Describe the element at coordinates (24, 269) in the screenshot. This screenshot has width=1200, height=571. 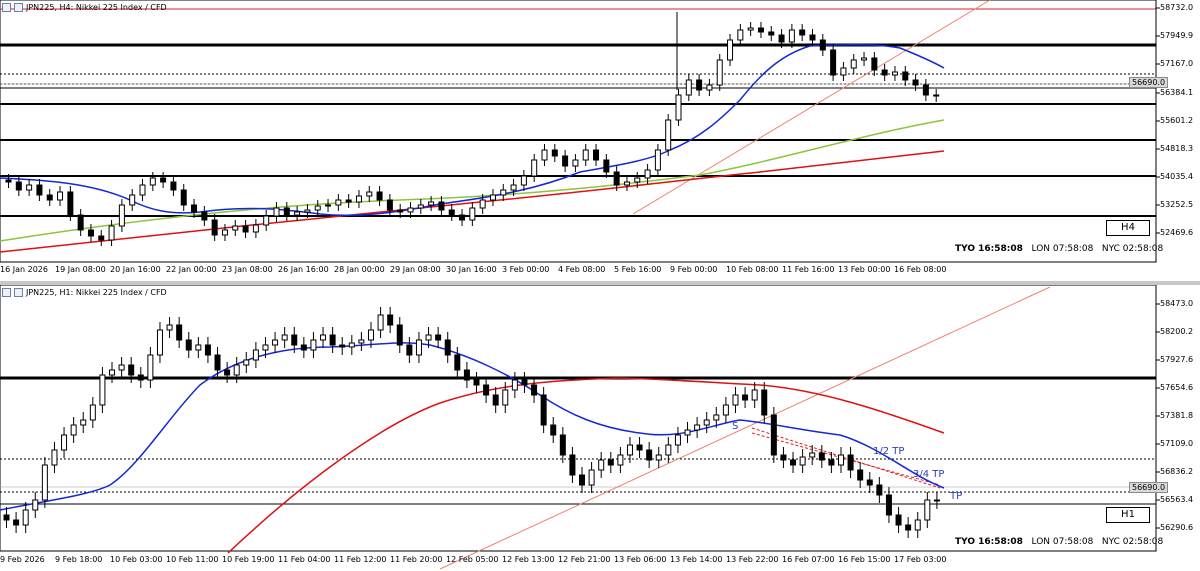
I see `time-axis-tick: 16 Jan 2026` at that location.